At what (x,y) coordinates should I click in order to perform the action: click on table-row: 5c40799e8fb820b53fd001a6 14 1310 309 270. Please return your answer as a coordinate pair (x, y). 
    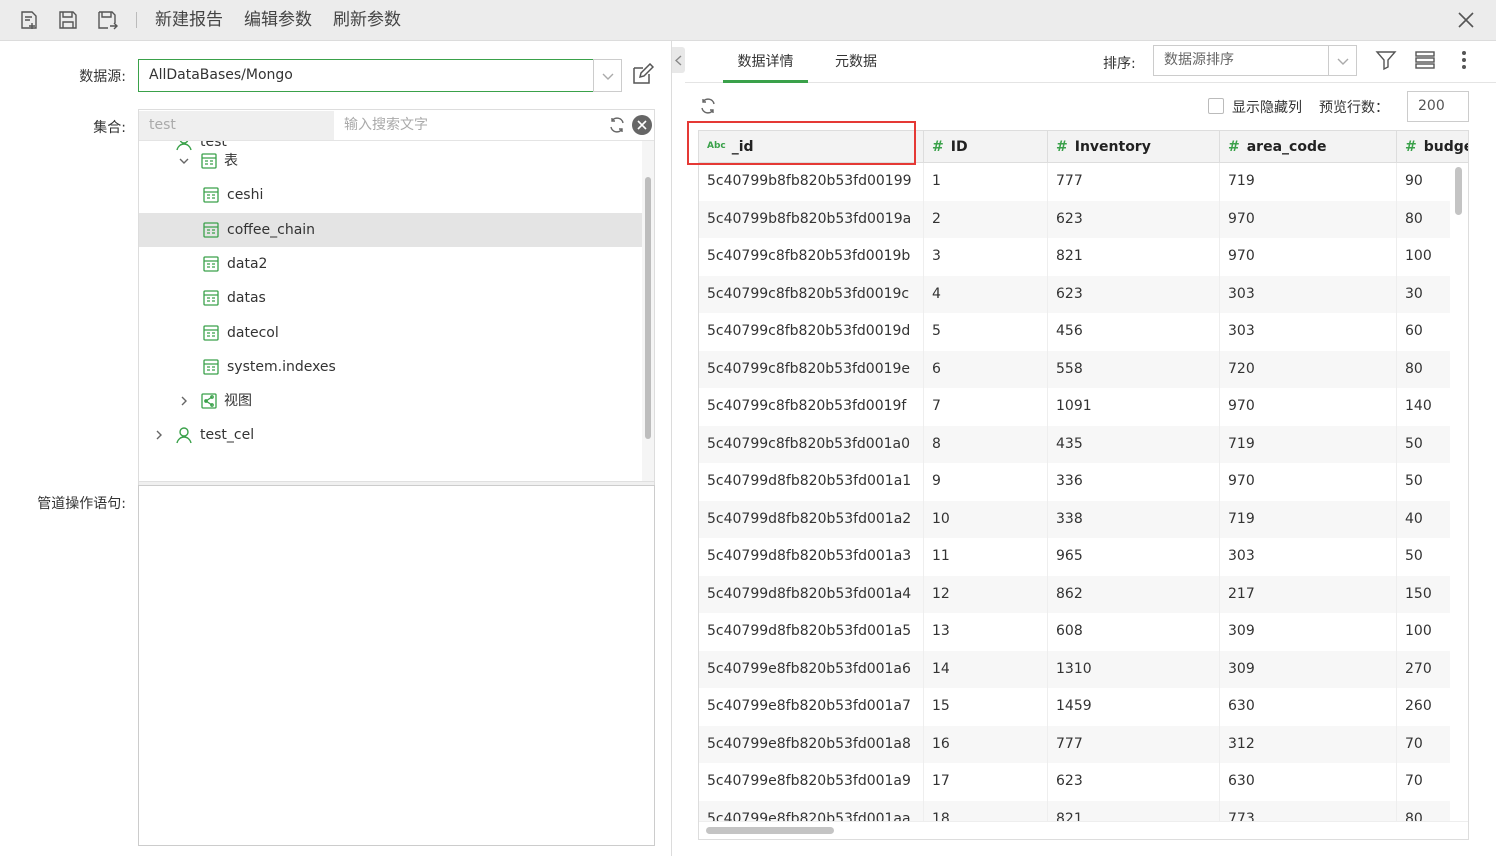
    Looking at the image, I should click on (1083, 669).